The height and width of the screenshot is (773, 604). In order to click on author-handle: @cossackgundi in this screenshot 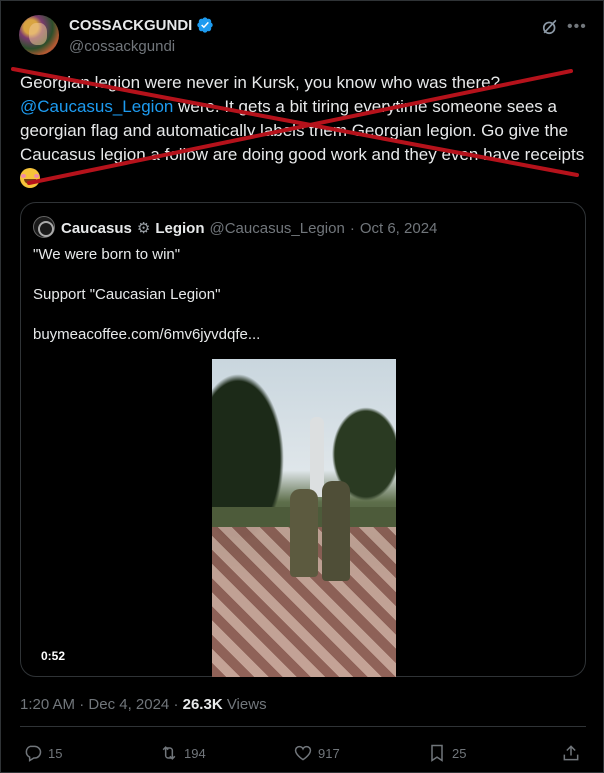, I will do `click(122, 46)`.